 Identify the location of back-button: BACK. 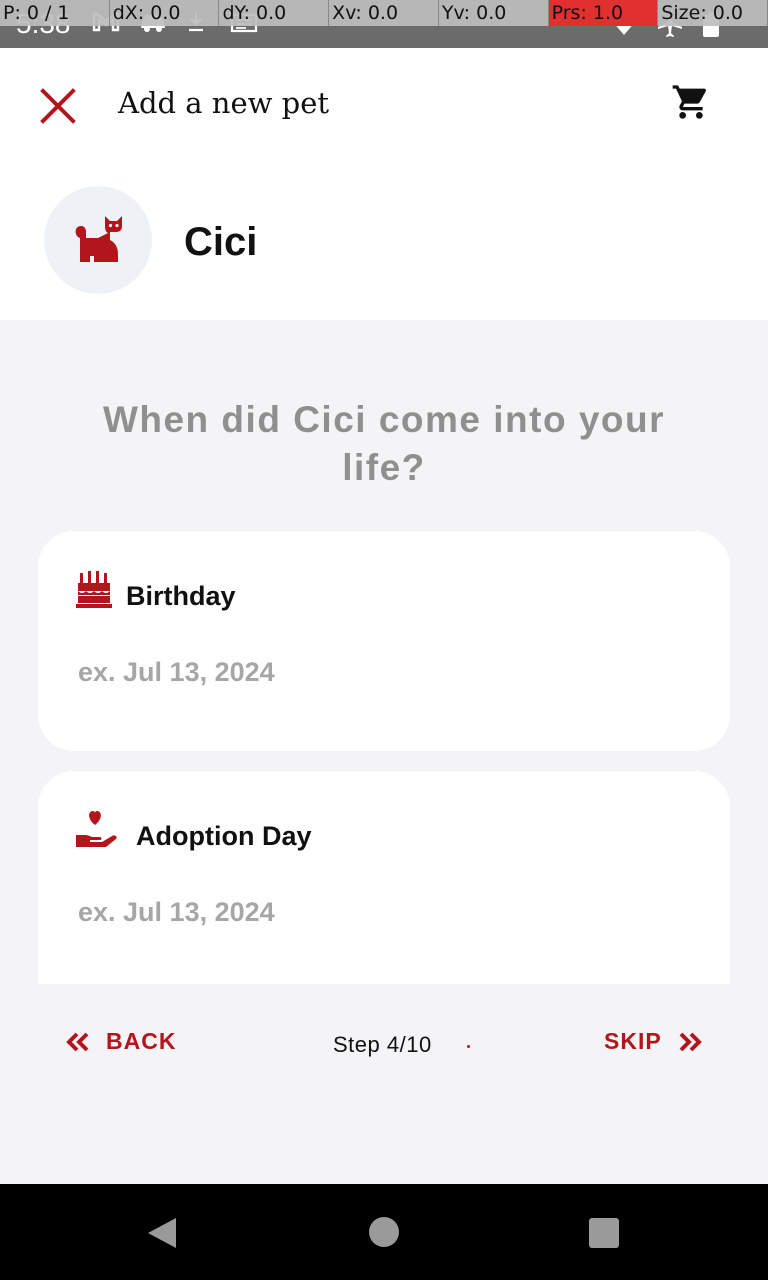
(121, 1041).